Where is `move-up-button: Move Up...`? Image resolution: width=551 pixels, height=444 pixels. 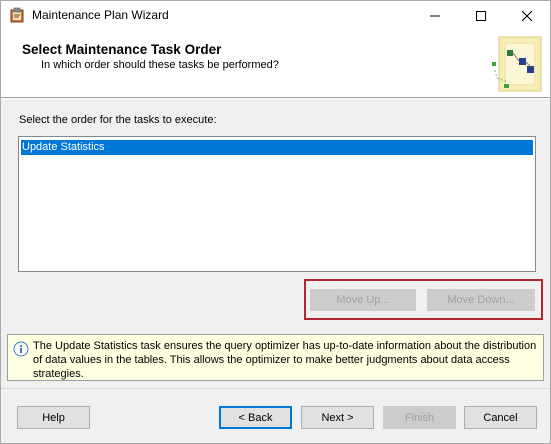
move-up-button: Move Up... is located at coordinates (363, 300).